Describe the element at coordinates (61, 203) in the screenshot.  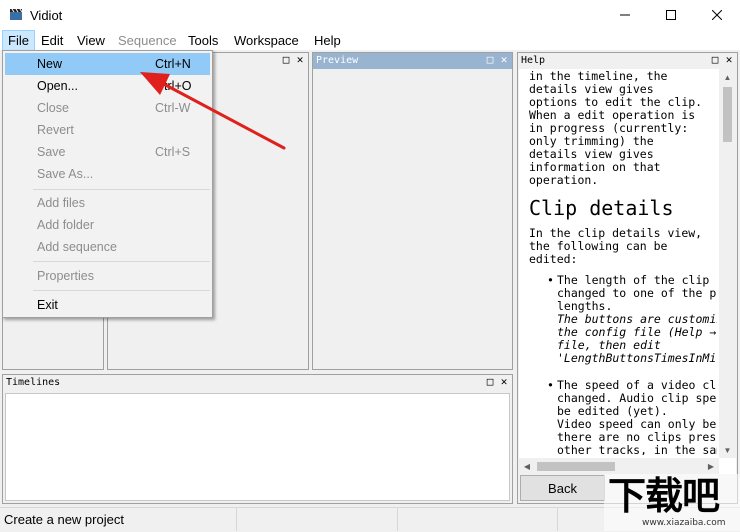
I see `menu-item-label: Add files` at that location.